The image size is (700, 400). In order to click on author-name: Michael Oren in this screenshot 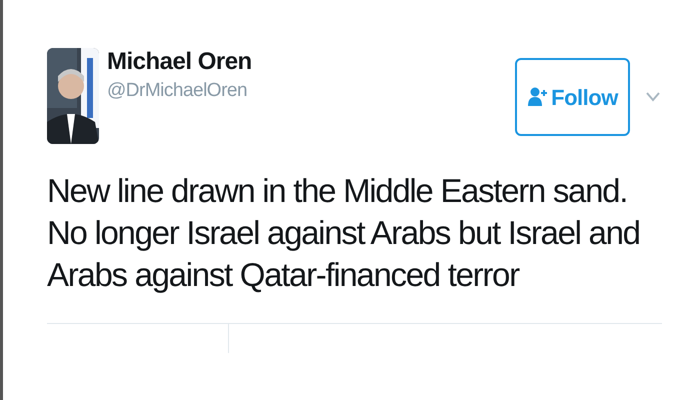, I will do `click(179, 62)`.